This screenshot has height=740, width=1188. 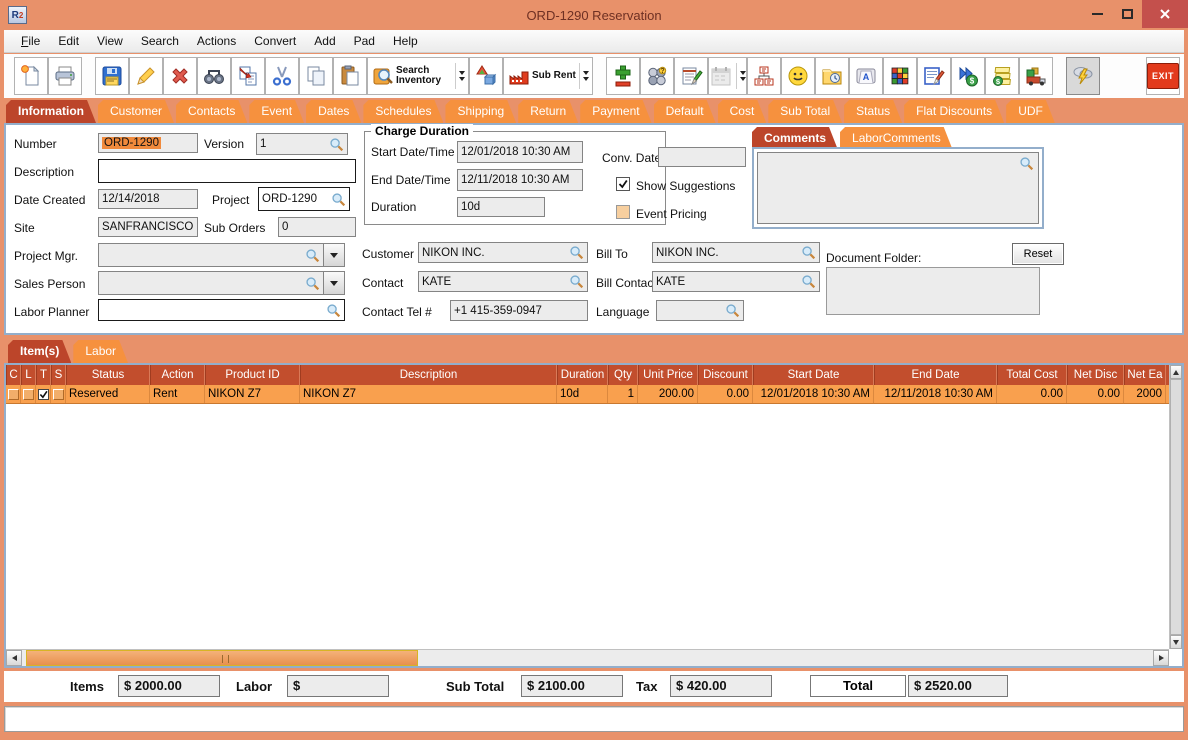 What do you see at coordinates (1165, 14) in the screenshot?
I see `close-button` at bounding box center [1165, 14].